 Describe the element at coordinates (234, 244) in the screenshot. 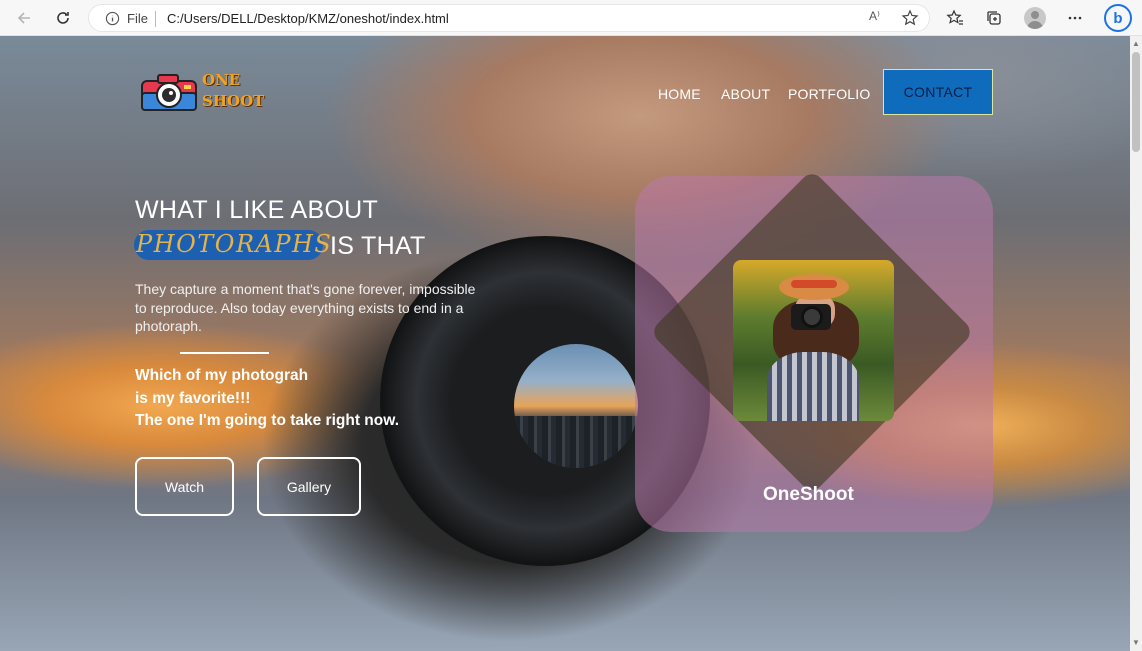

I see `hero-accent-word: PHOTORAPHS` at that location.